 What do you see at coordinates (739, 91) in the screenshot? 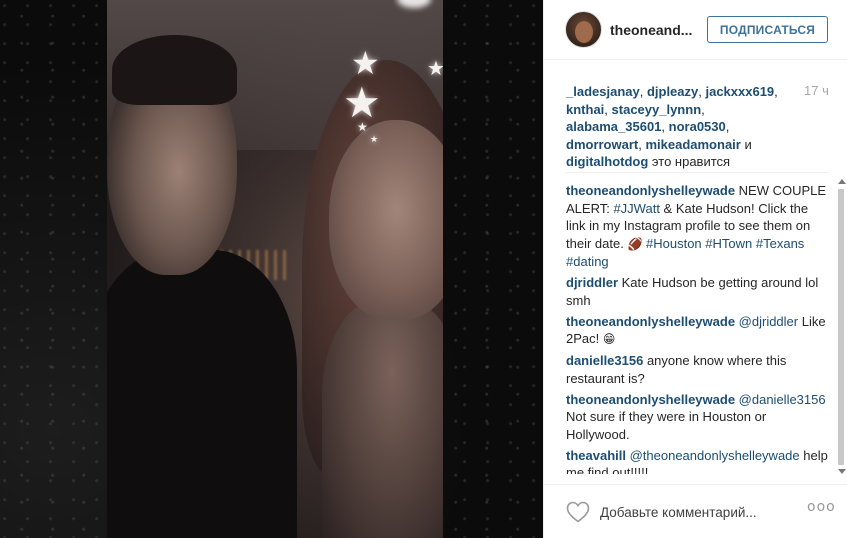
I see `liker-link: jackxxx619` at bounding box center [739, 91].